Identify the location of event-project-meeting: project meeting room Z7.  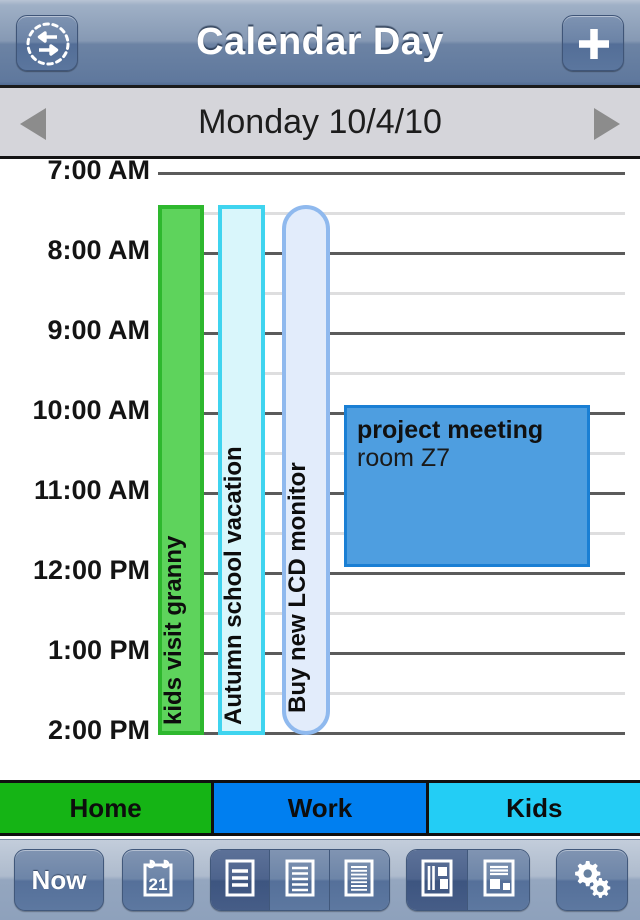
(467, 486).